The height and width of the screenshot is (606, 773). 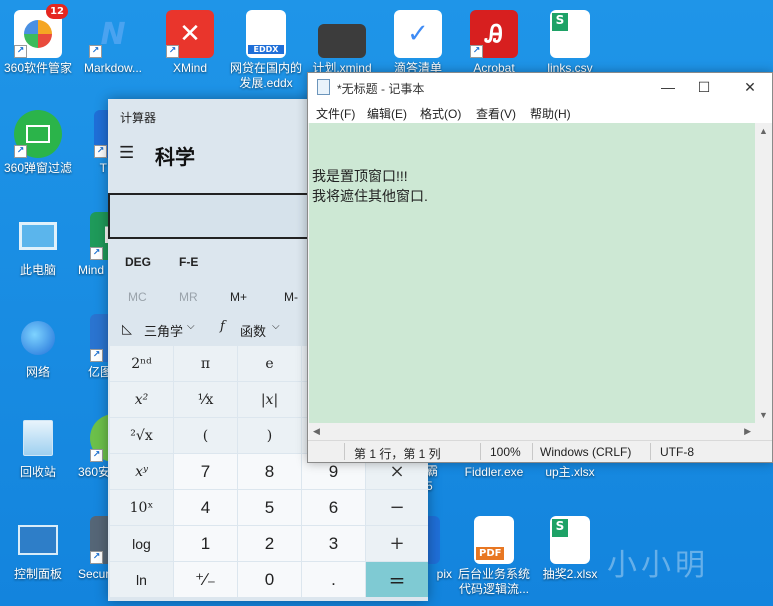 I want to click on scroll-right-icon: ▶, so click(x=747, y=431).